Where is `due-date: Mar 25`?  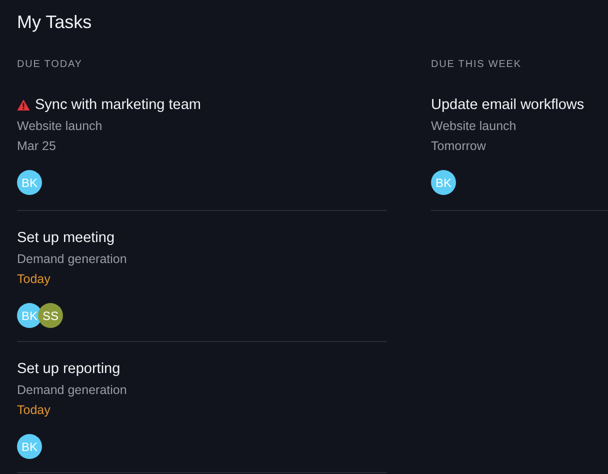
due-date: Mar 25 is located at coordinates (37, 146).